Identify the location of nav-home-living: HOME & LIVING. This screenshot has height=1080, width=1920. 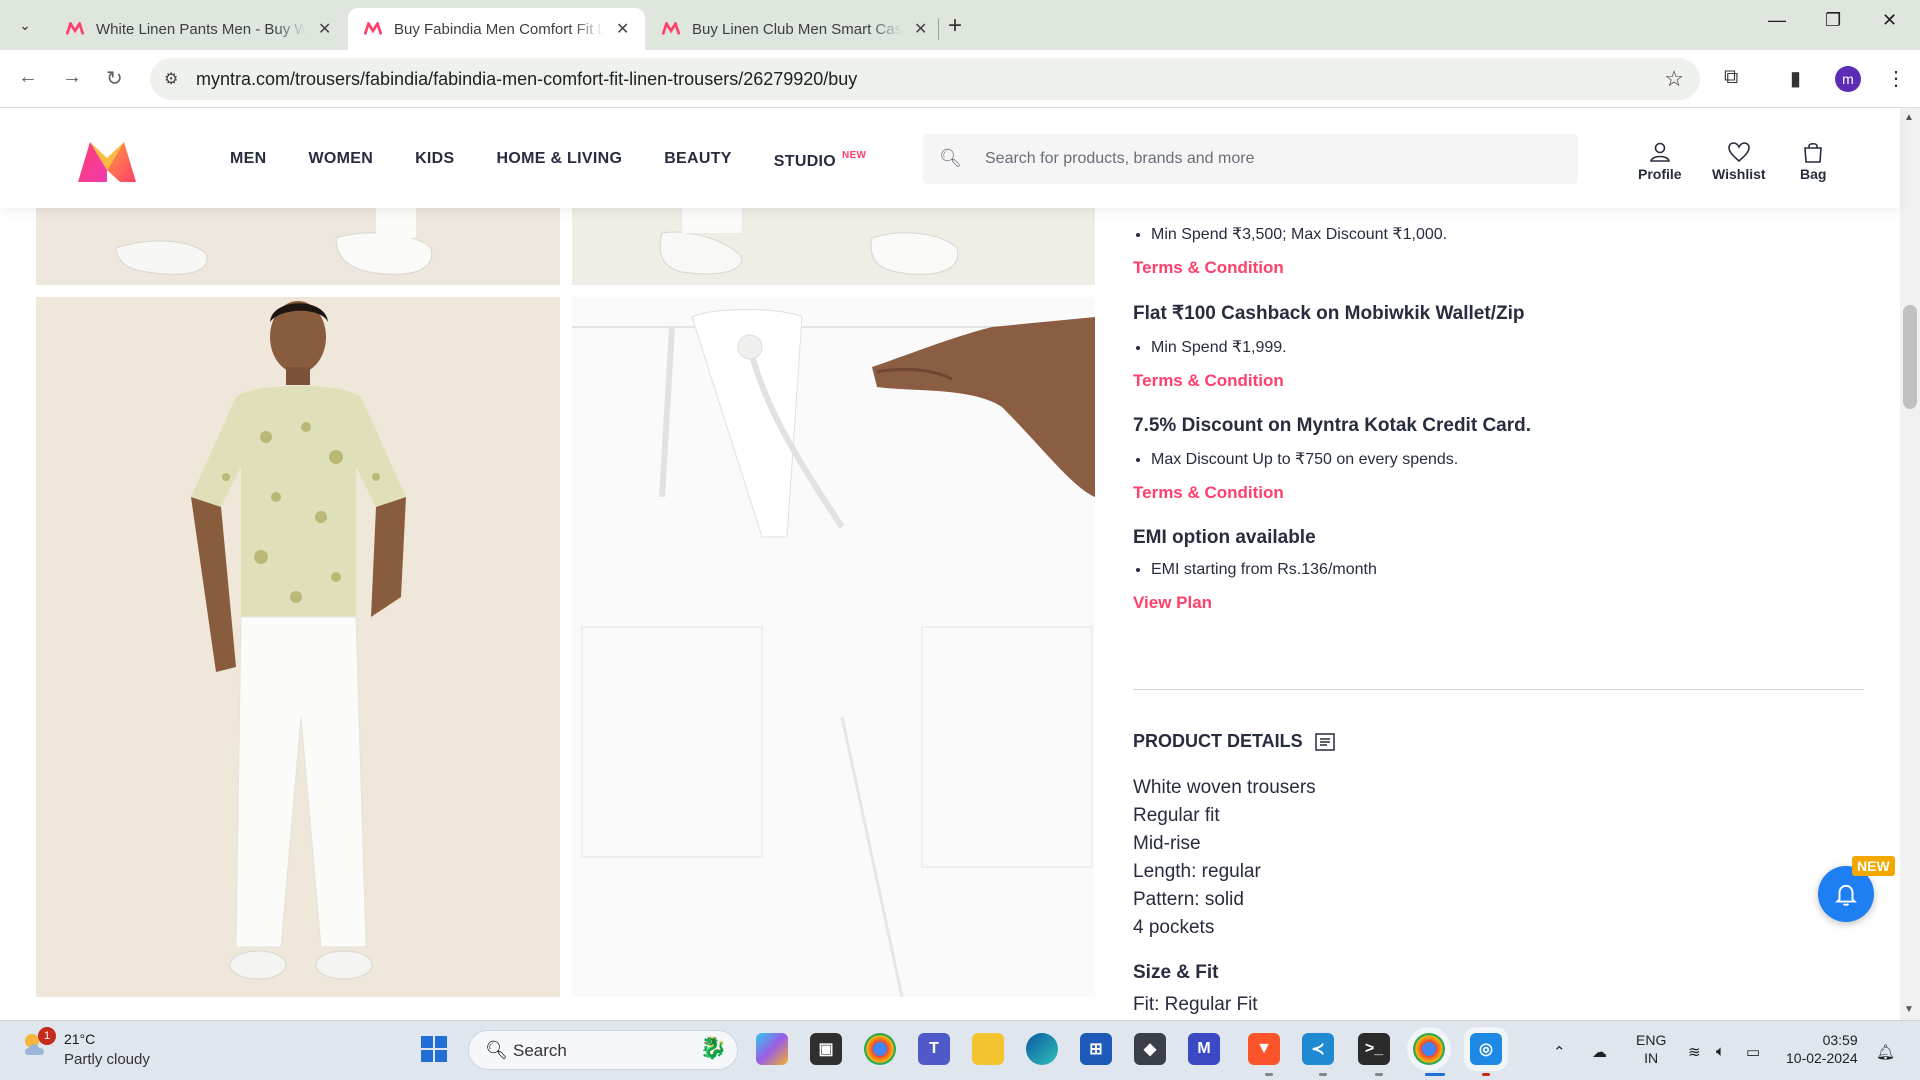
(560, 160).